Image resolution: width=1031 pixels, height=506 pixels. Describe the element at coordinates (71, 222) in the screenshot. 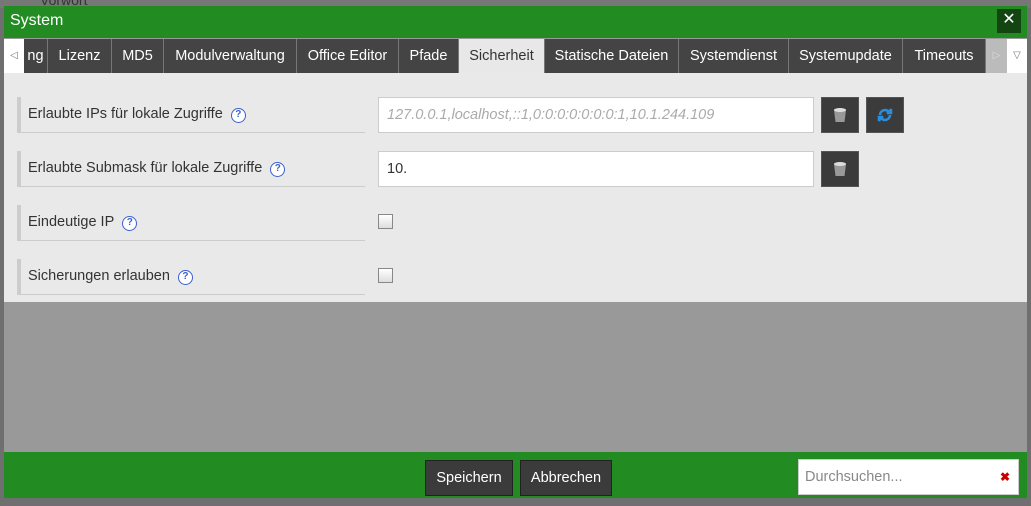

I see `label-text: Eindeutige IP` at that location.